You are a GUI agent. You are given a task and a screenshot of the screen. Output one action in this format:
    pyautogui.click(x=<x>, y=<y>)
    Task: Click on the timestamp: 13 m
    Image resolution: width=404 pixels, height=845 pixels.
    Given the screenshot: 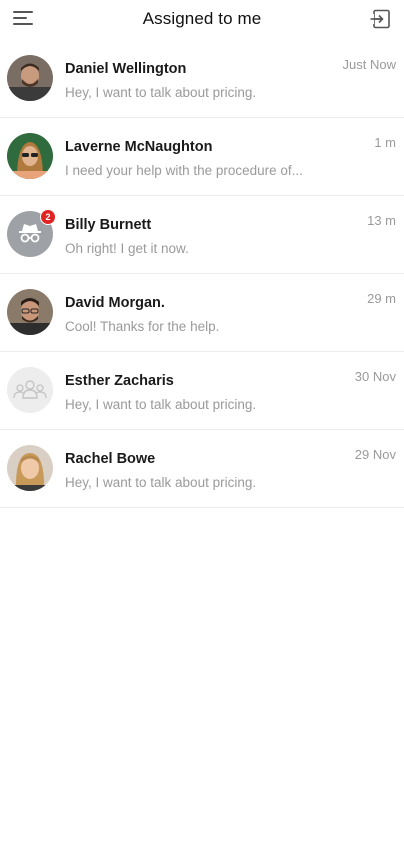 What is the action you would take?
    pyautogui.click(x=381, y=220)
    